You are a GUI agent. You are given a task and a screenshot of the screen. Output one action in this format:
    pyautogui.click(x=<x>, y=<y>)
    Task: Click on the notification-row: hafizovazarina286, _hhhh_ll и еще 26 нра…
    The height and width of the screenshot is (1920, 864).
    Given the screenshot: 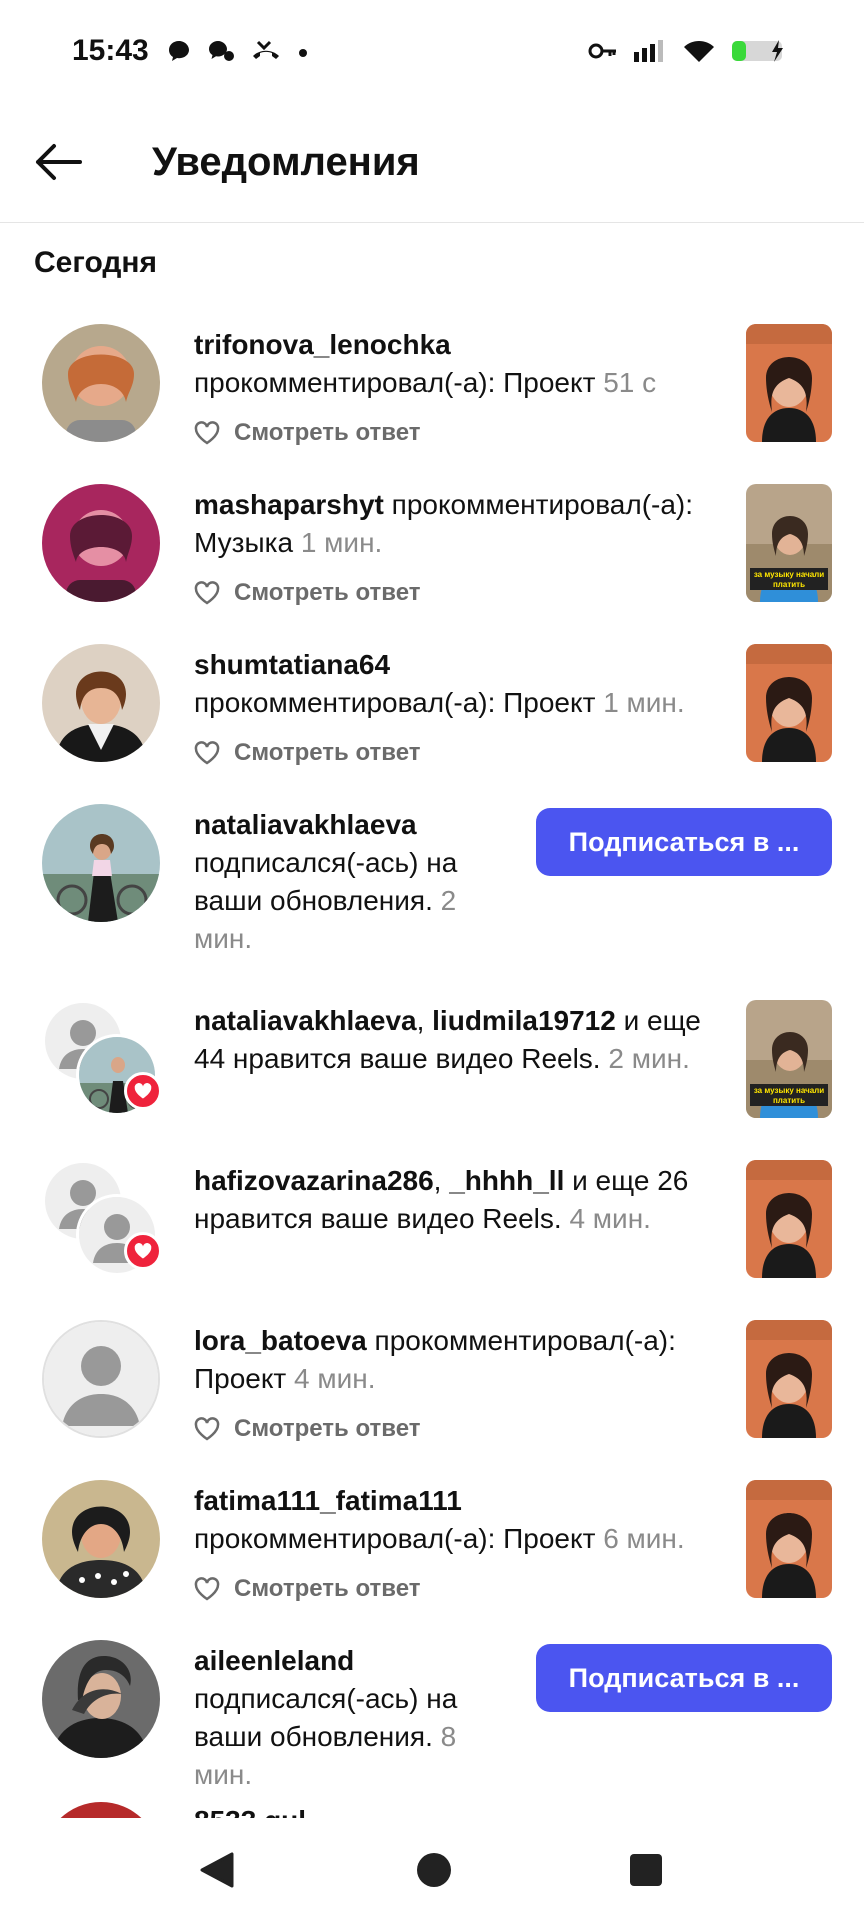 What is the action you would take?
    pyautogui.click(x=432, y=1222)
    